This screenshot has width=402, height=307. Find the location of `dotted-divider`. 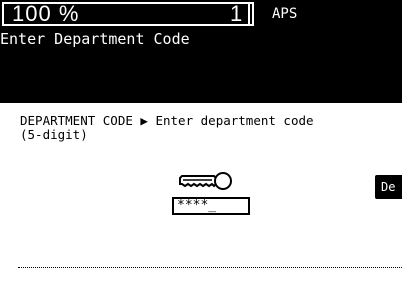

dotted-divider is located at coordinates (210, 267).